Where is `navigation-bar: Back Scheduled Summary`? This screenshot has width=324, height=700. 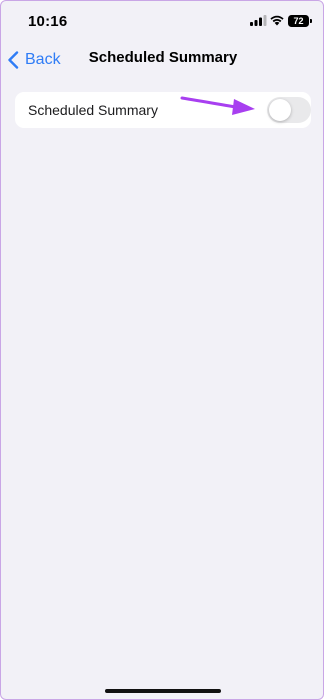 navigation-bar: Back Scheduled Summary is located at coordinates (162, 59).